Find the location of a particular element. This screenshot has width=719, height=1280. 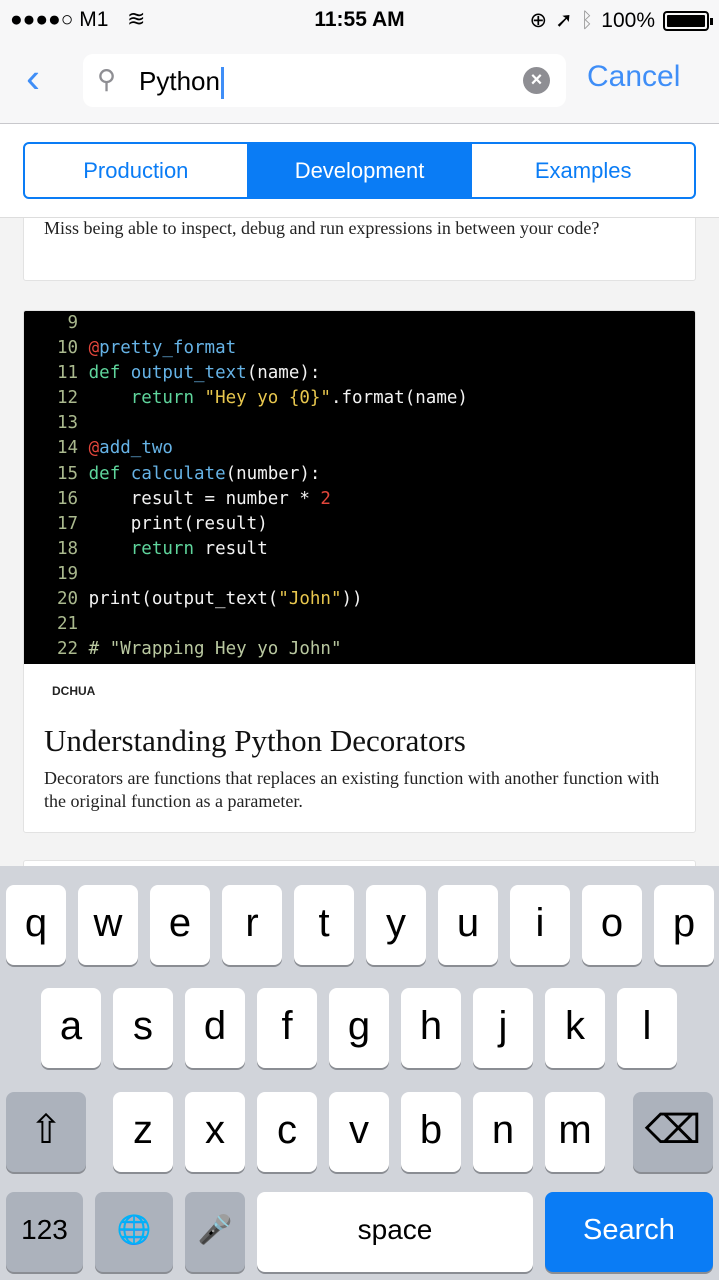

code-line: 22 # "Wrapping Hey yo John" is located at coordinates (376, 649).